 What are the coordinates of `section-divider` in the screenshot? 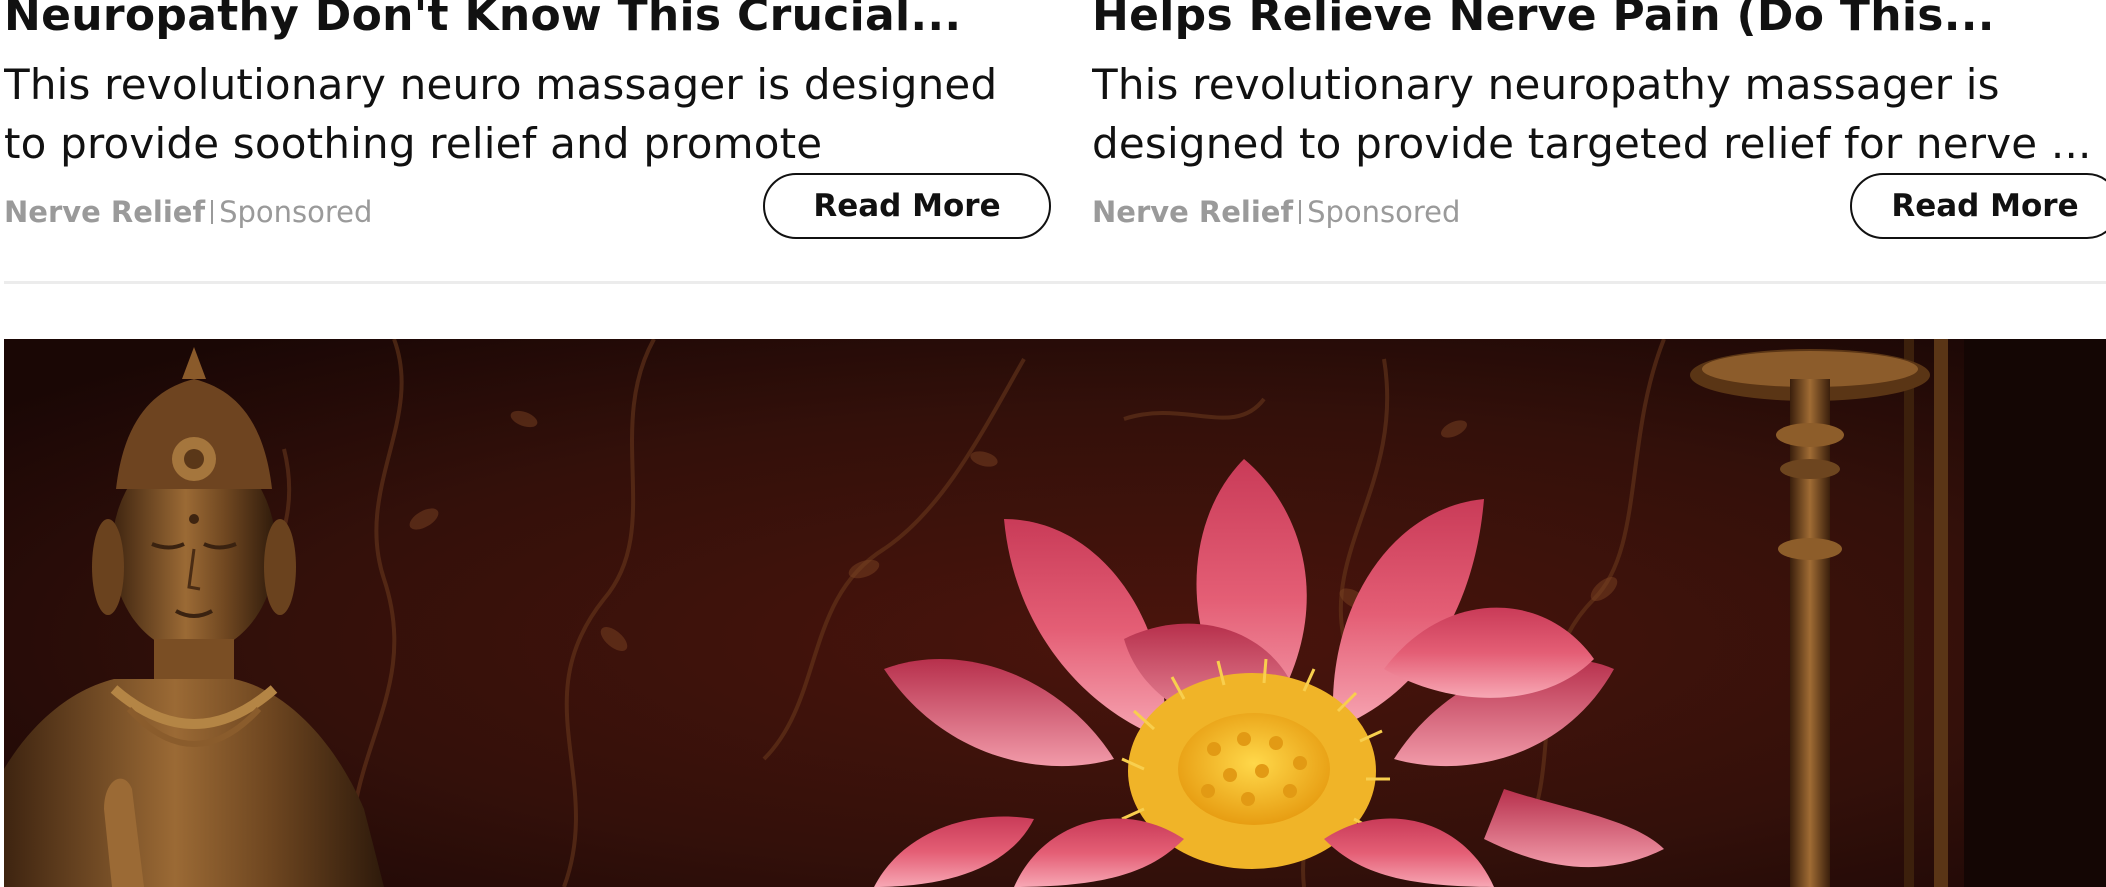 It's located at (1055, 282).